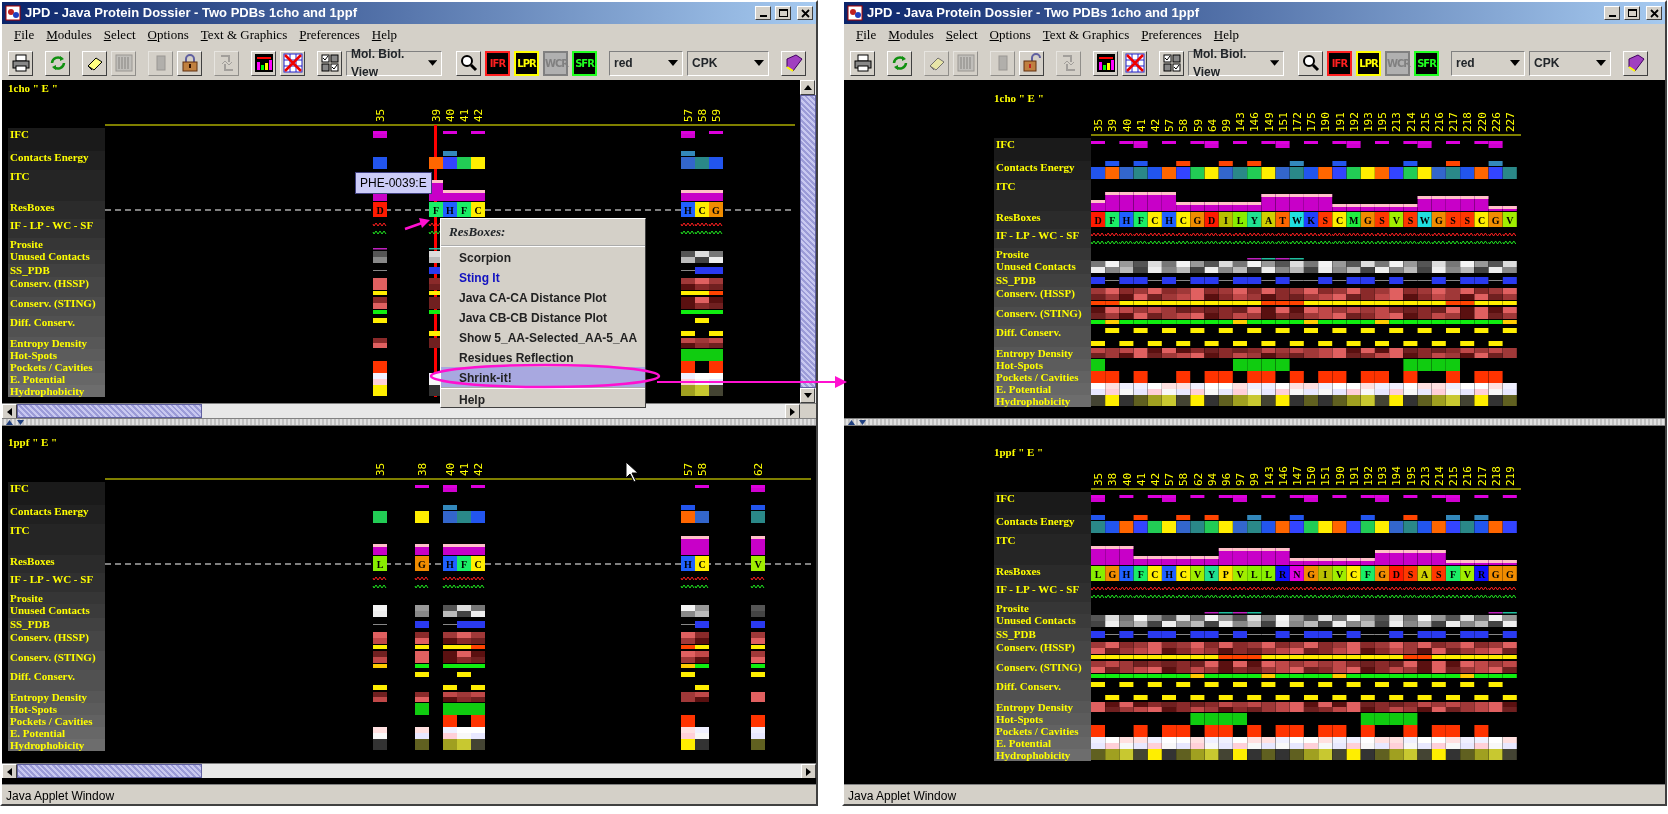 This screenshot has height=814, width=1668. Describe the element at coordinates (961, 35) in the screenshot. I see `menu-item: Select` at that location.